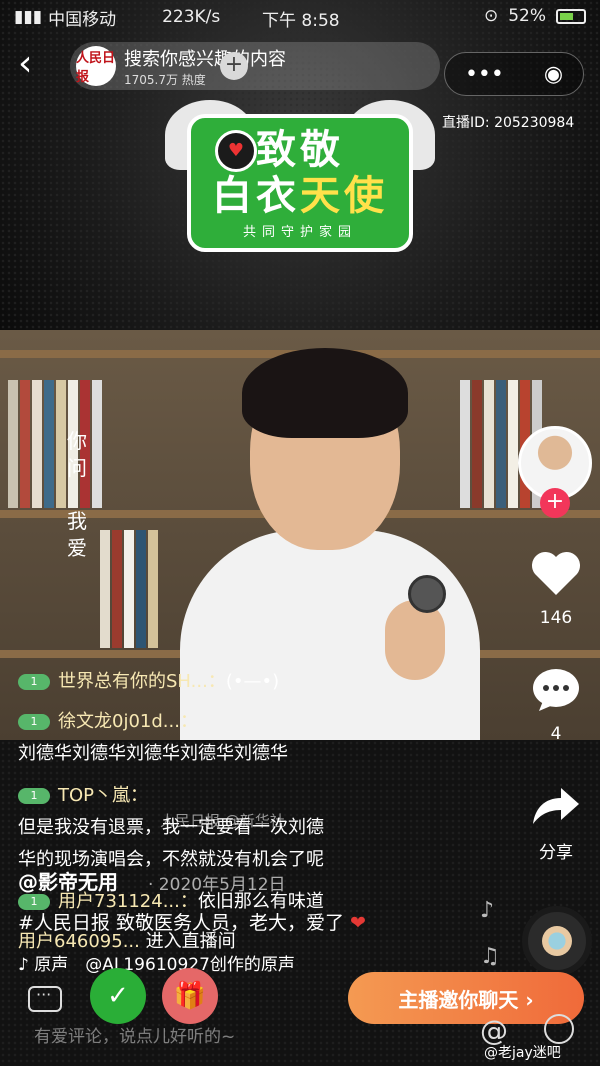 This screenshot has height=1066, width=600. I want to click on emoji-icon, so click(559, 1029).